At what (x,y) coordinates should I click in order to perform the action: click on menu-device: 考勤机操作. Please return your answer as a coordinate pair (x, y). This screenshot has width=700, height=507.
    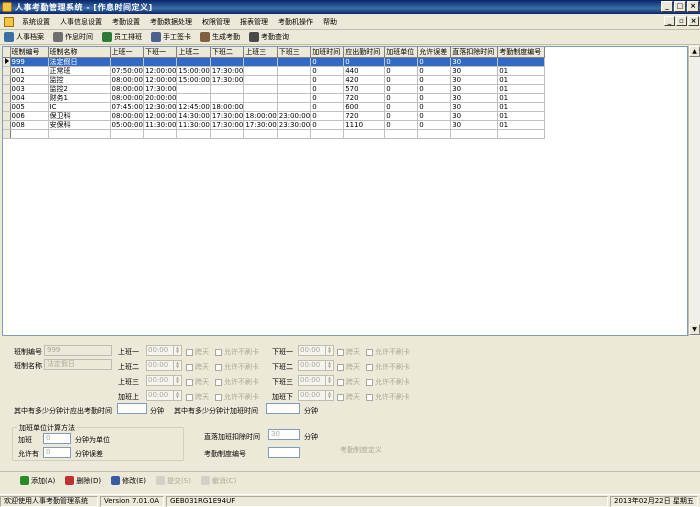
    Looking at the image, I should click on (295, 22).